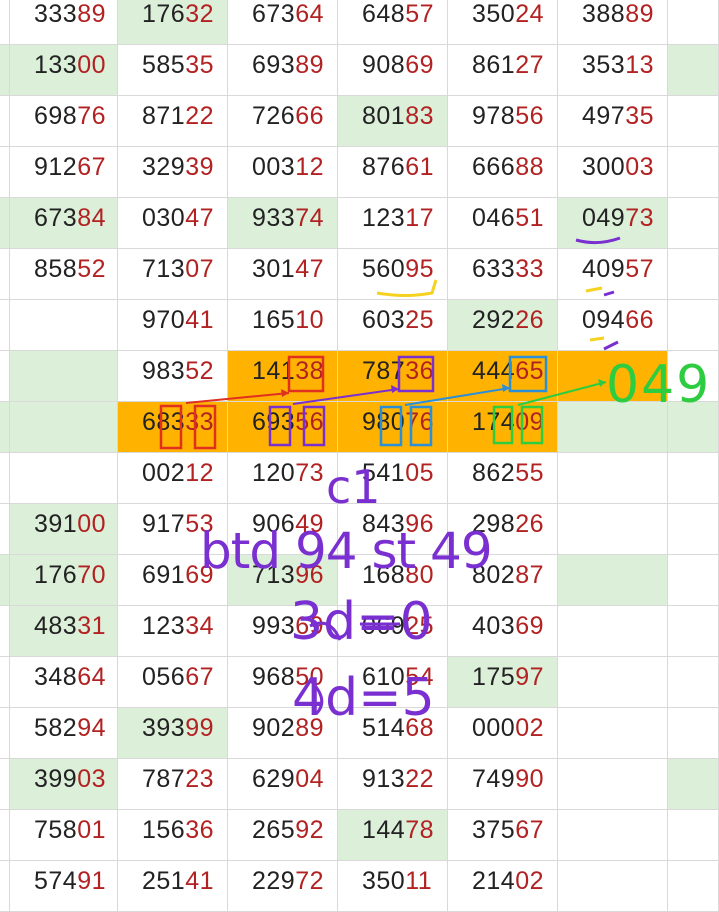 The image size is (719, 912). I want to click on grid-cell: 80183, so click(393, 121).